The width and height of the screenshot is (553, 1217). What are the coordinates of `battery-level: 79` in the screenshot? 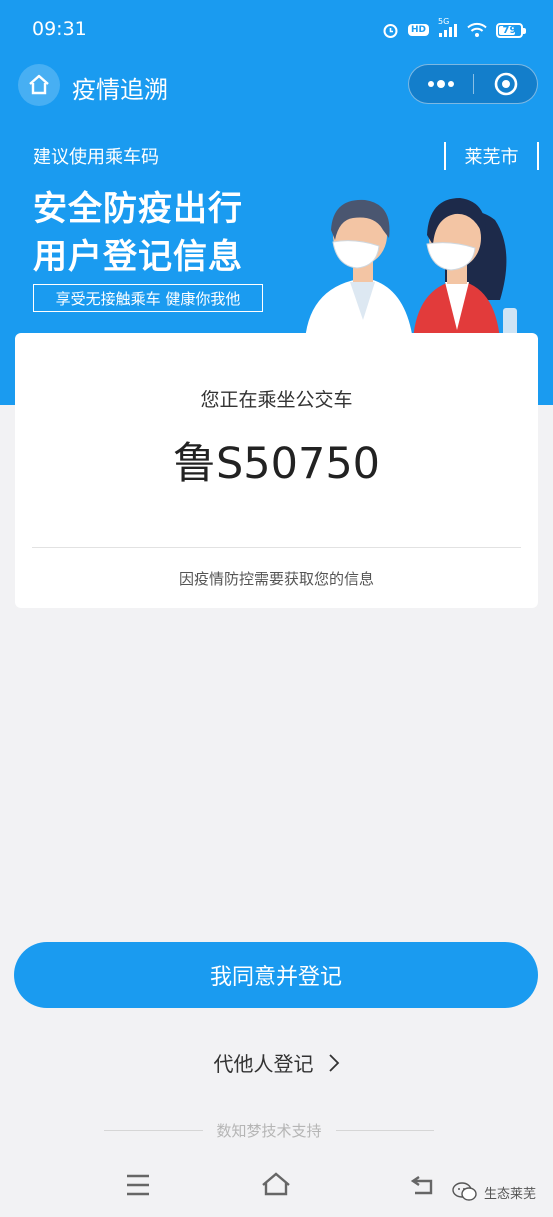 It's located at (509, 30).